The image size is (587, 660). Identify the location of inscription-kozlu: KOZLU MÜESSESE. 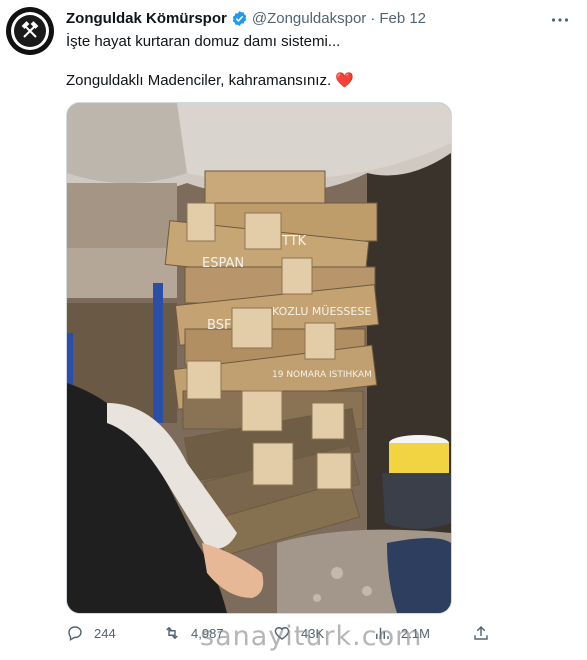
(321, 311).